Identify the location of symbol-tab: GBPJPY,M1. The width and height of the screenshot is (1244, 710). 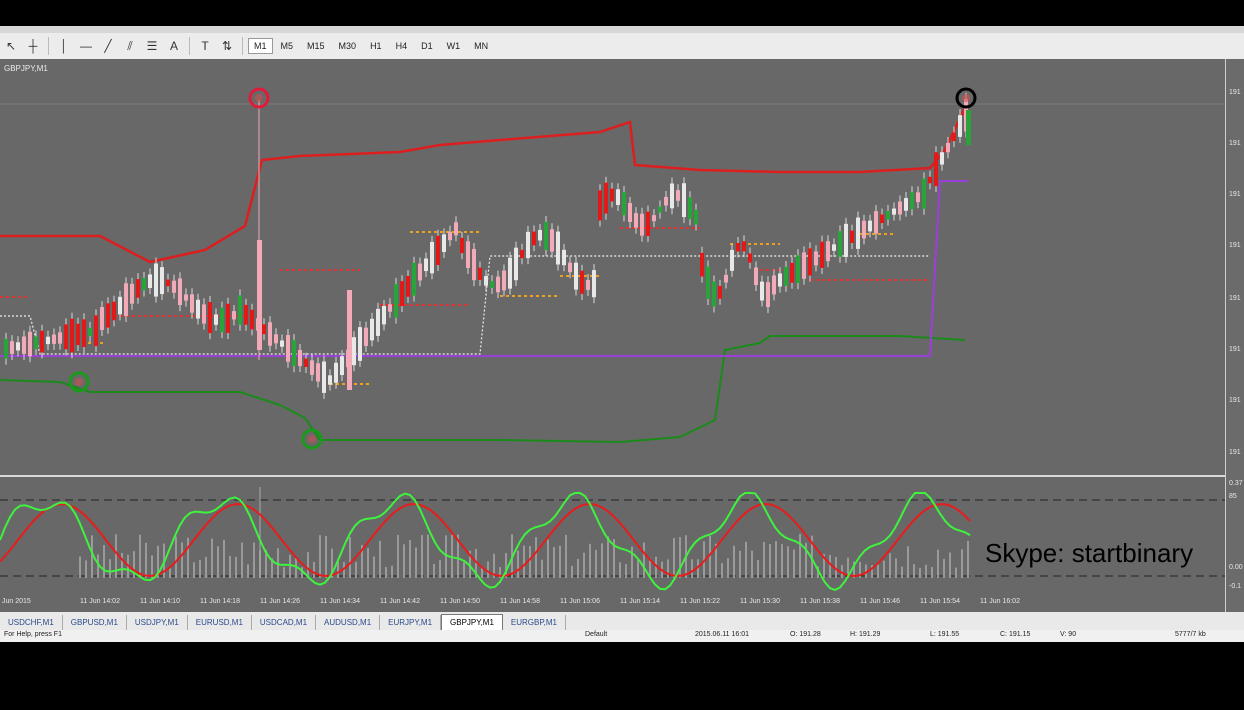
(472, 622).